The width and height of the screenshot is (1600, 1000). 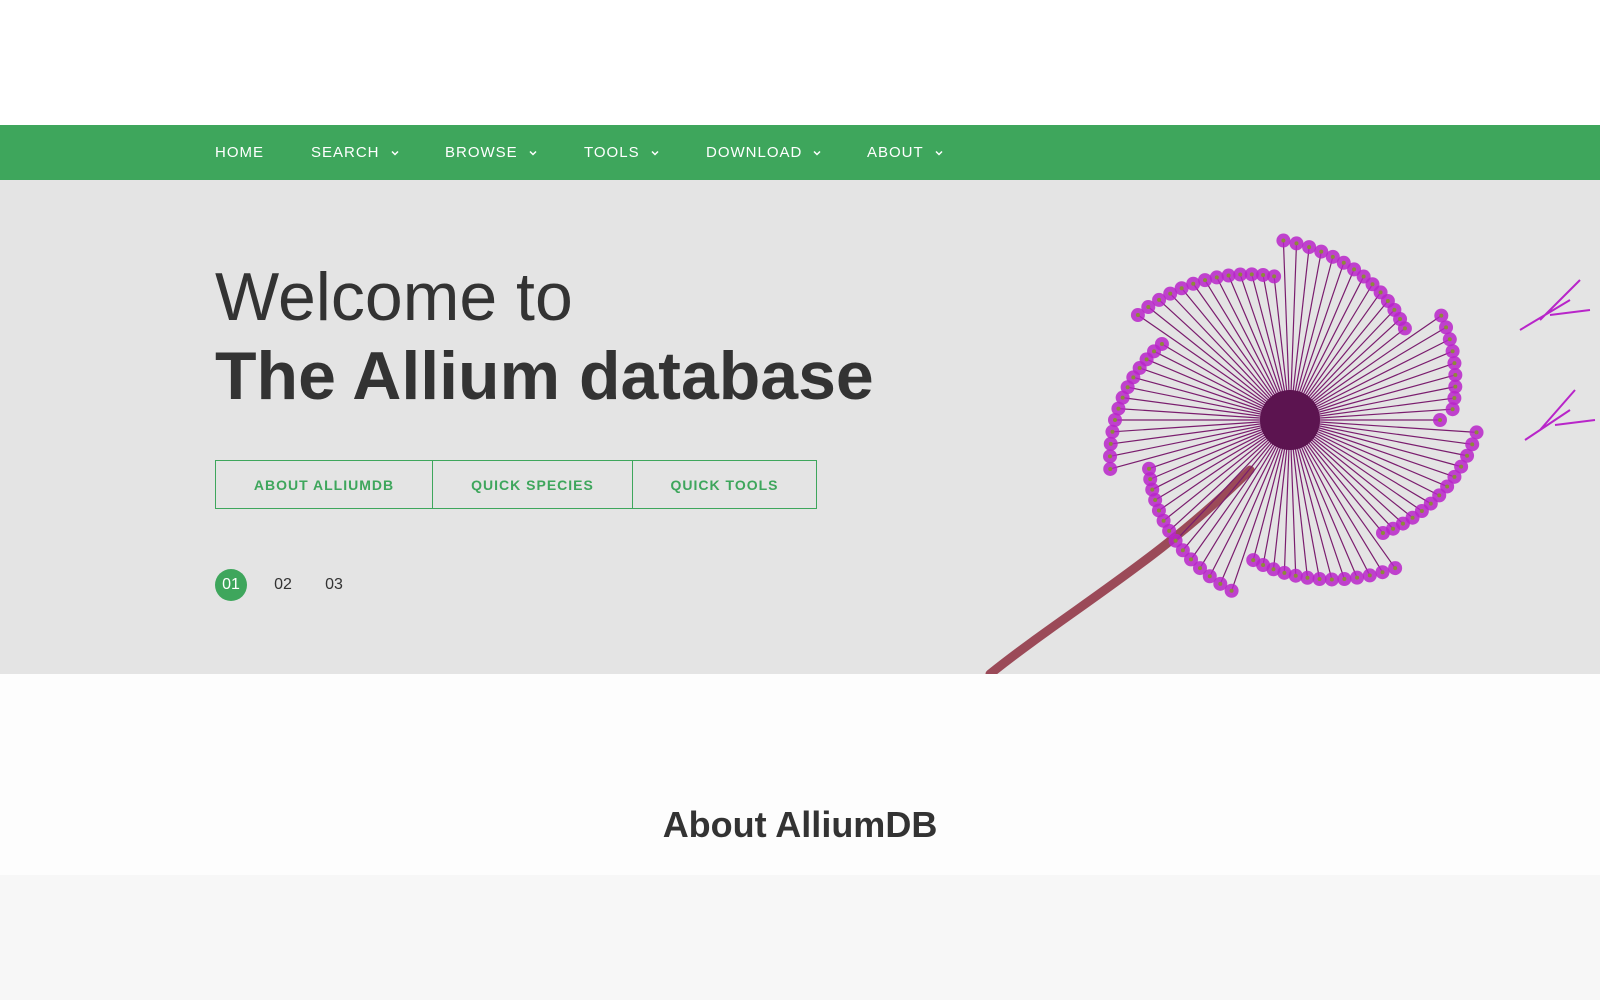 What do you see at coordinates (394, 297) in the screenshot?
I see `hero-welcome-text: Welcome to` at bounding box center [394, 297].